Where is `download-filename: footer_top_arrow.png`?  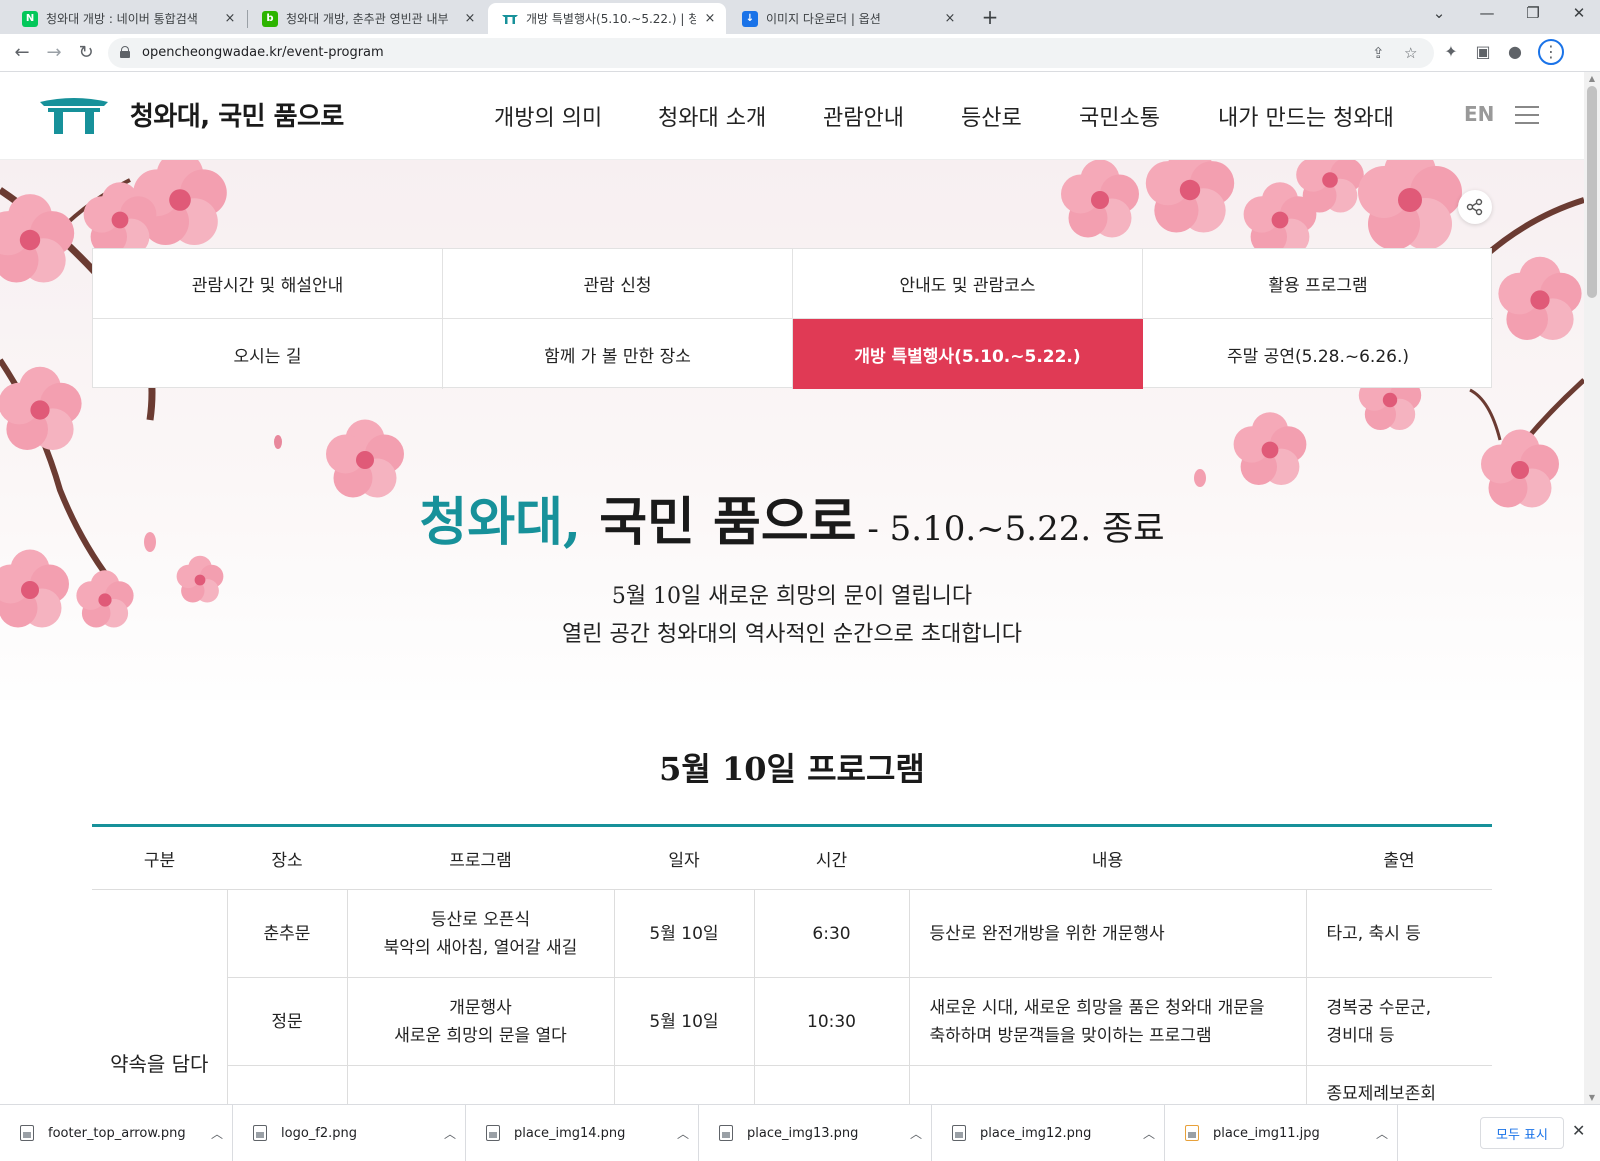
download-filename: footer_top_arrow.png is located at coordinates (117, 1133).